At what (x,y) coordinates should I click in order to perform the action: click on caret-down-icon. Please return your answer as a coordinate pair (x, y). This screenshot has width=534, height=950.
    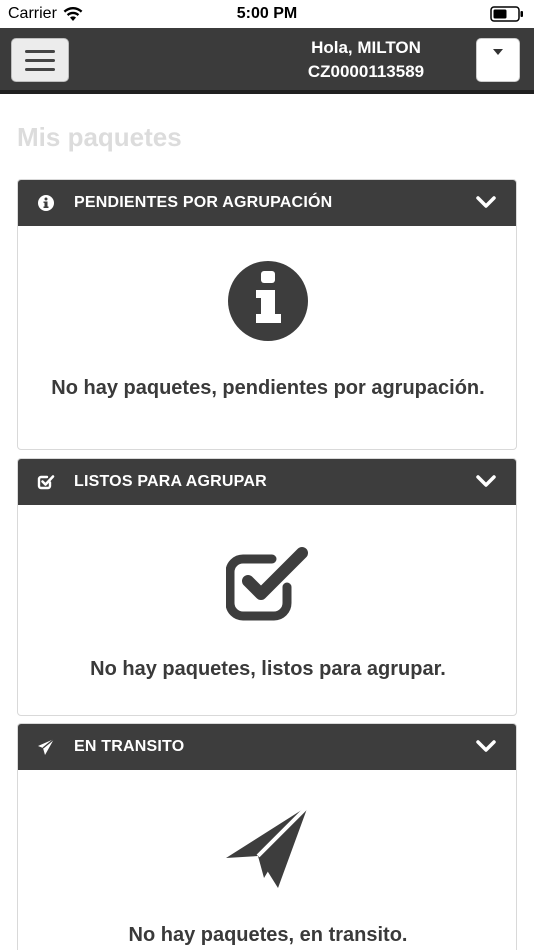
    Looking at the image, I should click on (498, 52).